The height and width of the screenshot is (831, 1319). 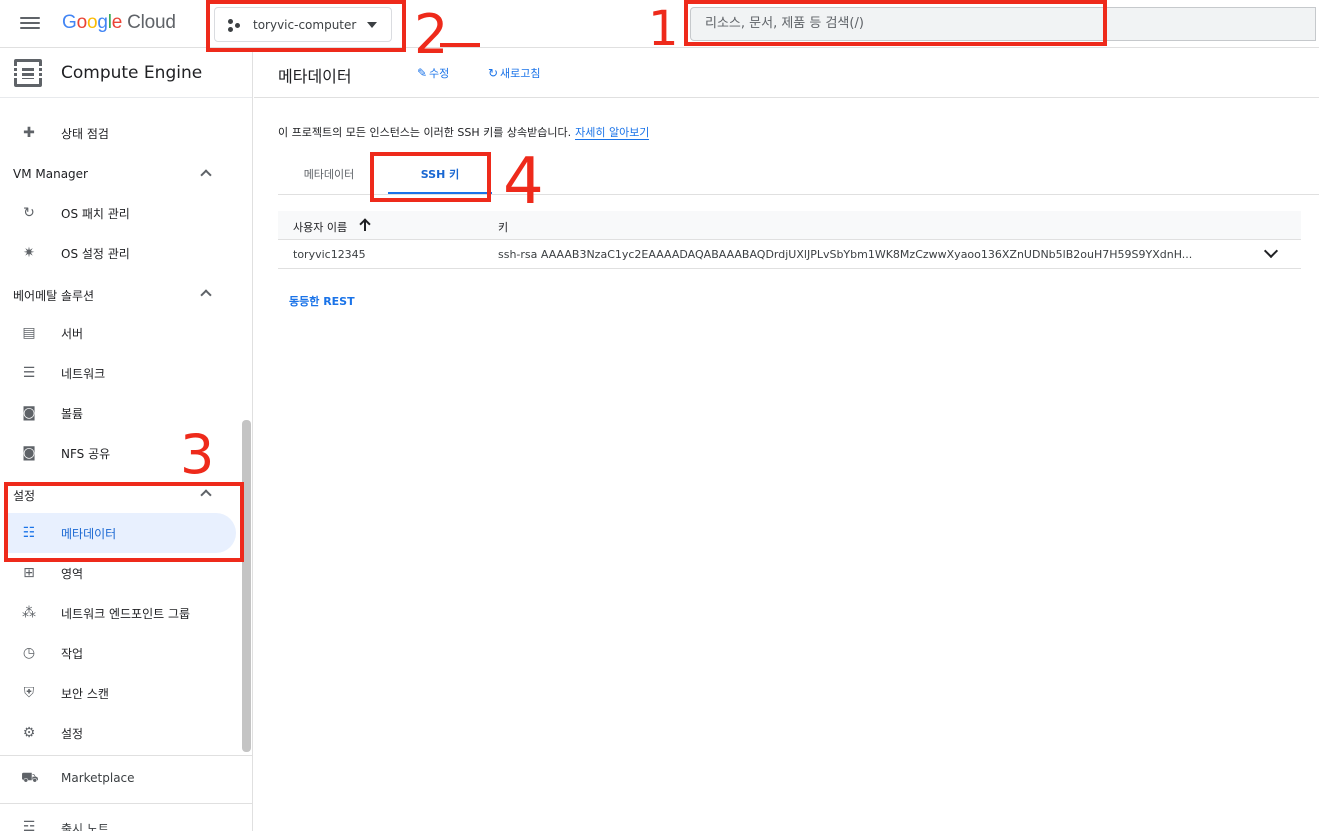 What do you see at coordinates (29, 693) in the screenshot?
I see `shield-icon: ⛨` at bounding box center [29, 693].